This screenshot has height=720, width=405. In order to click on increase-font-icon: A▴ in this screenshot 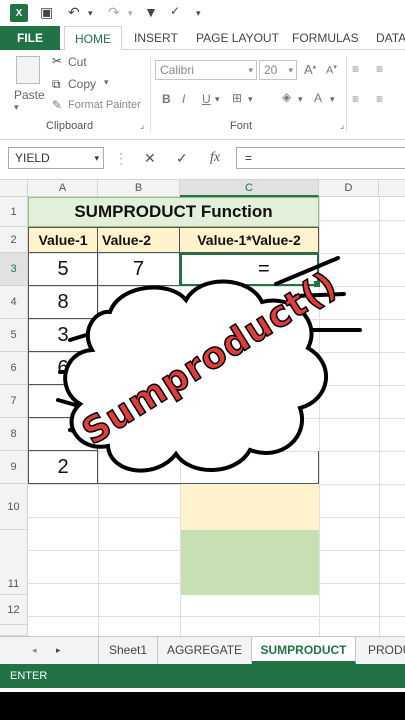, I will do `click(310, 69)`.